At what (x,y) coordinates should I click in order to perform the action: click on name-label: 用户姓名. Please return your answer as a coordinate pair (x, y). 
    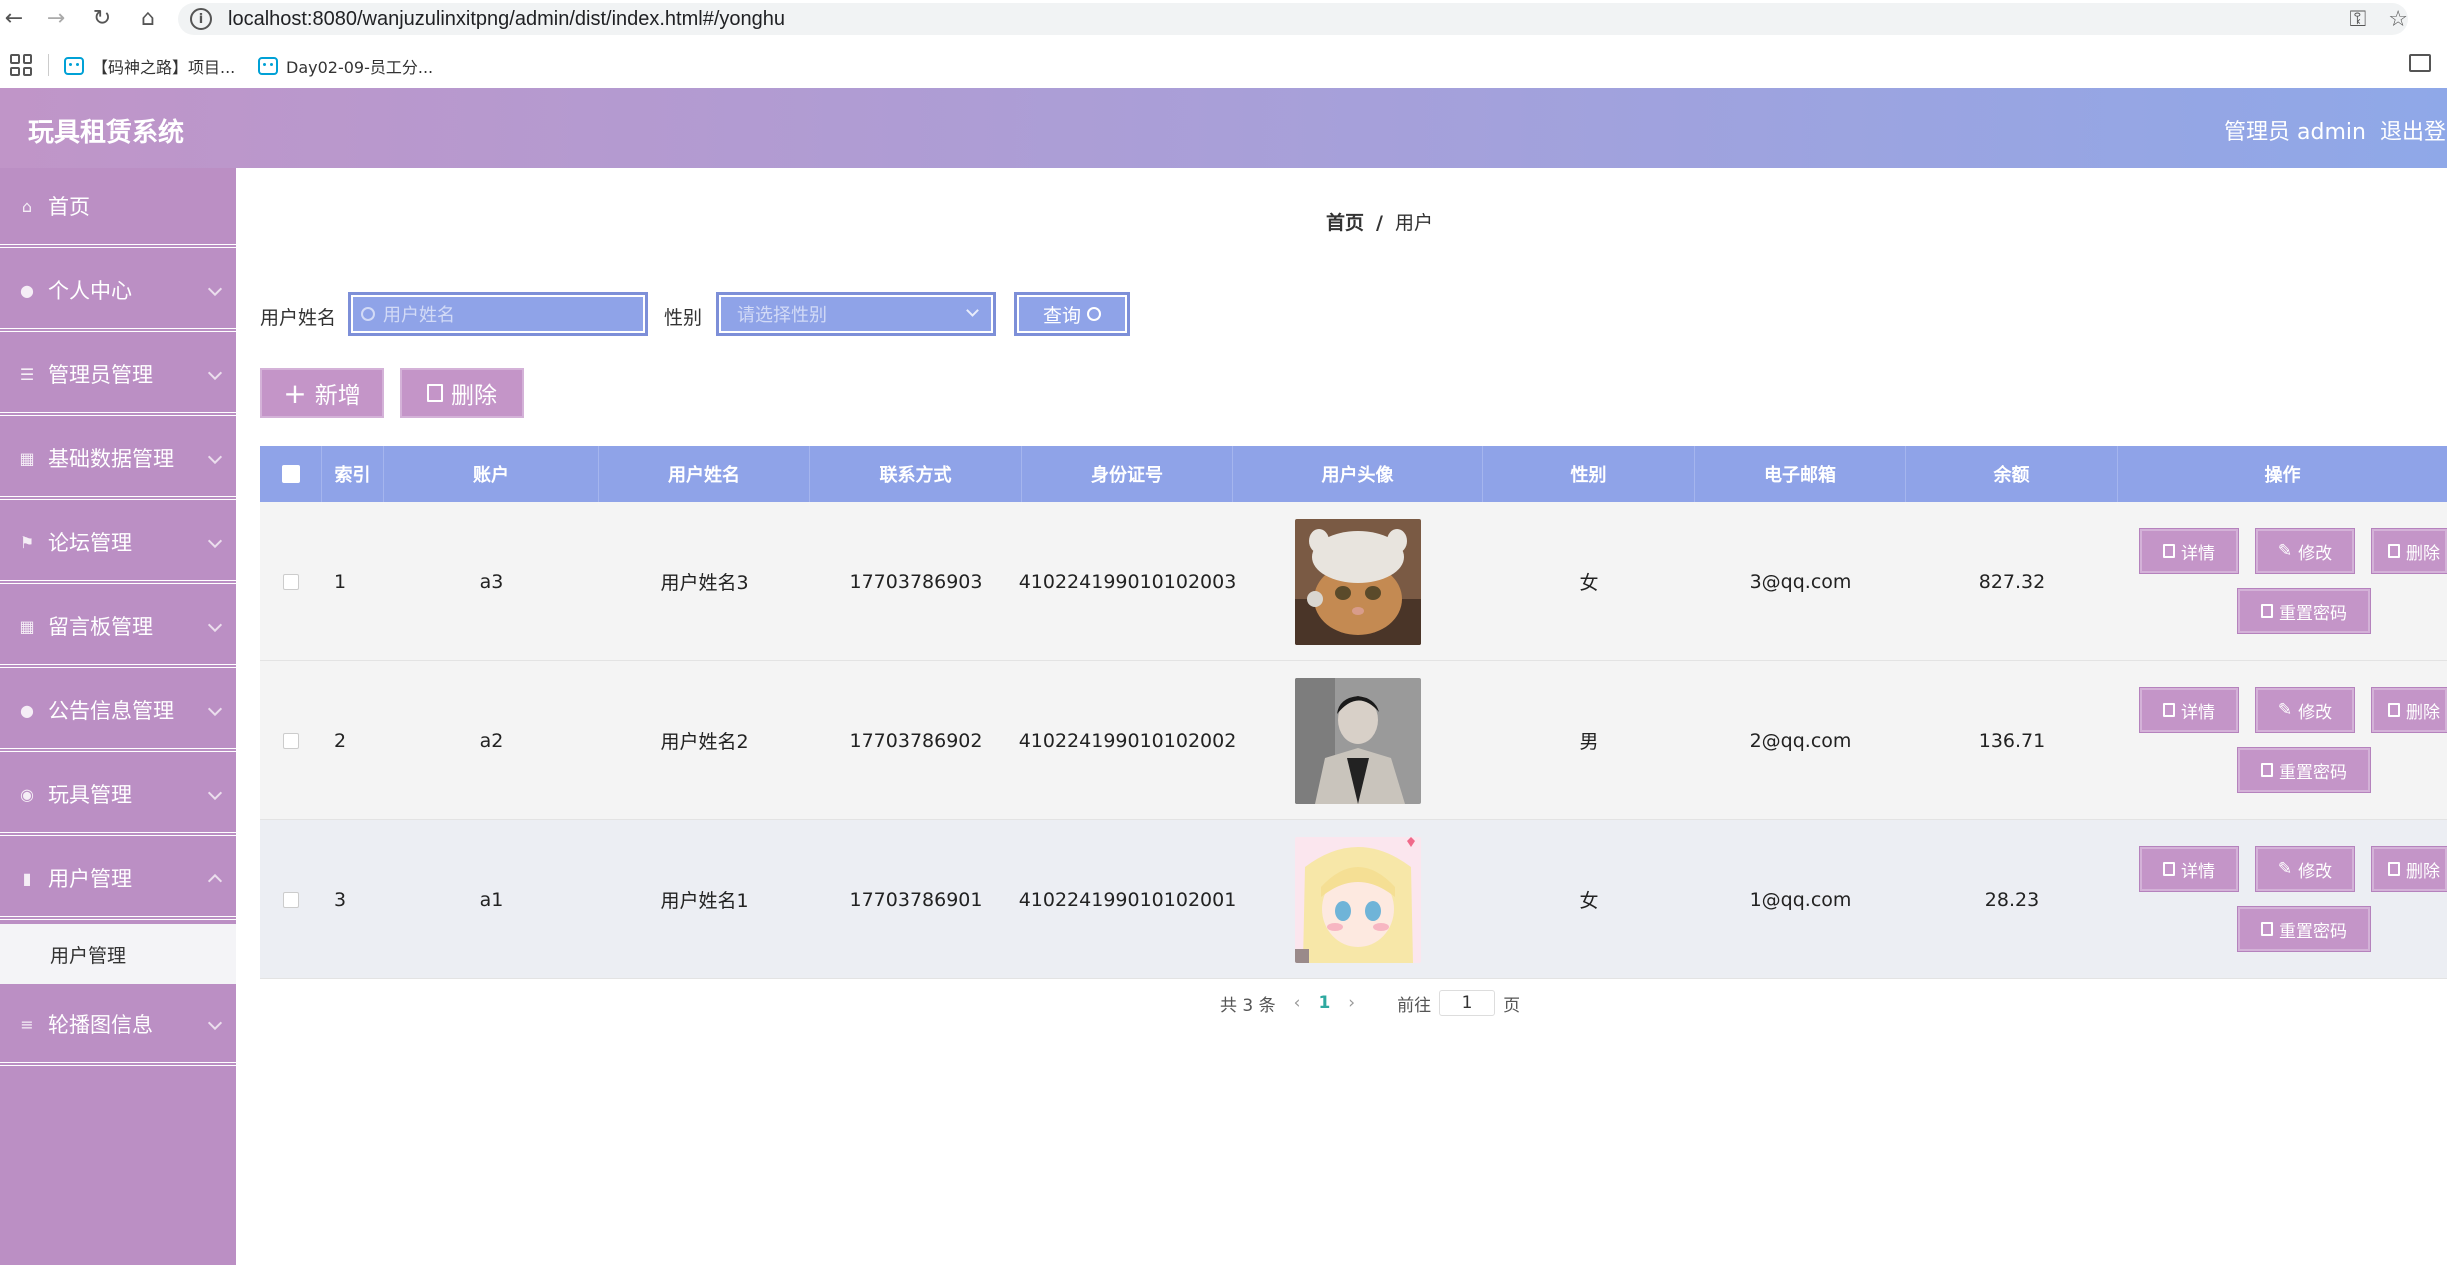
    Looking at the image, I should click on (298, 318).